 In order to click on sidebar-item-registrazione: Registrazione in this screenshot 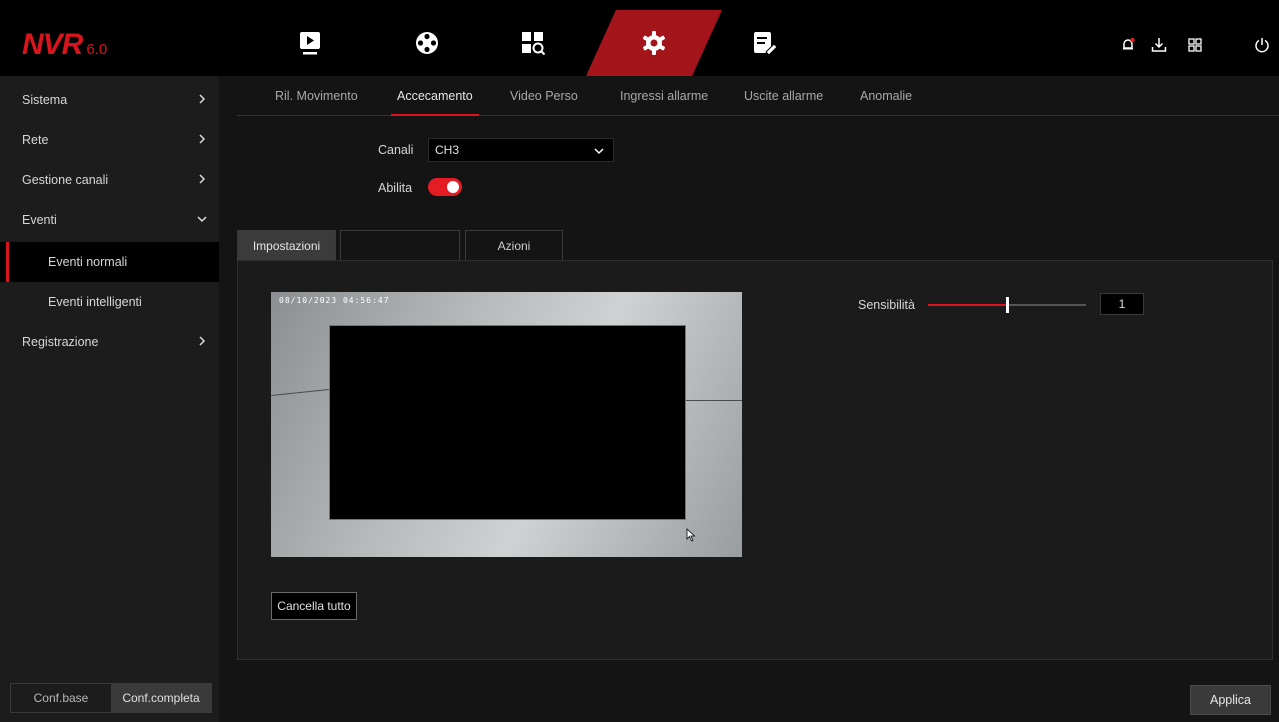, I will do `click(109, 342)`.